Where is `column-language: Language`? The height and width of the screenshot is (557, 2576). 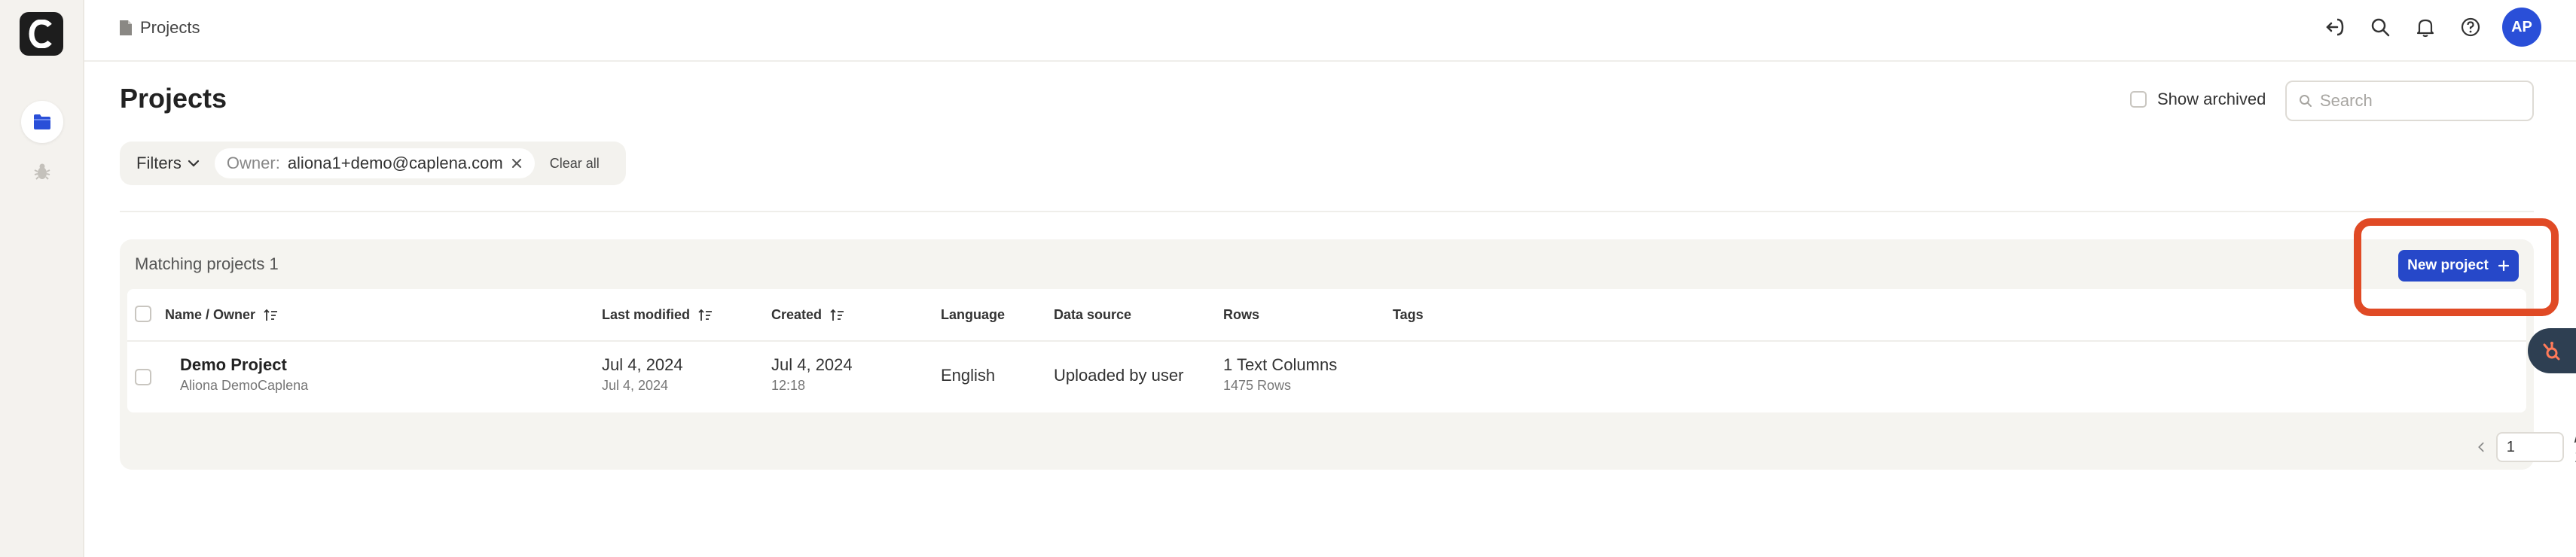
column-language: Language is located at coordinates (973, 315).